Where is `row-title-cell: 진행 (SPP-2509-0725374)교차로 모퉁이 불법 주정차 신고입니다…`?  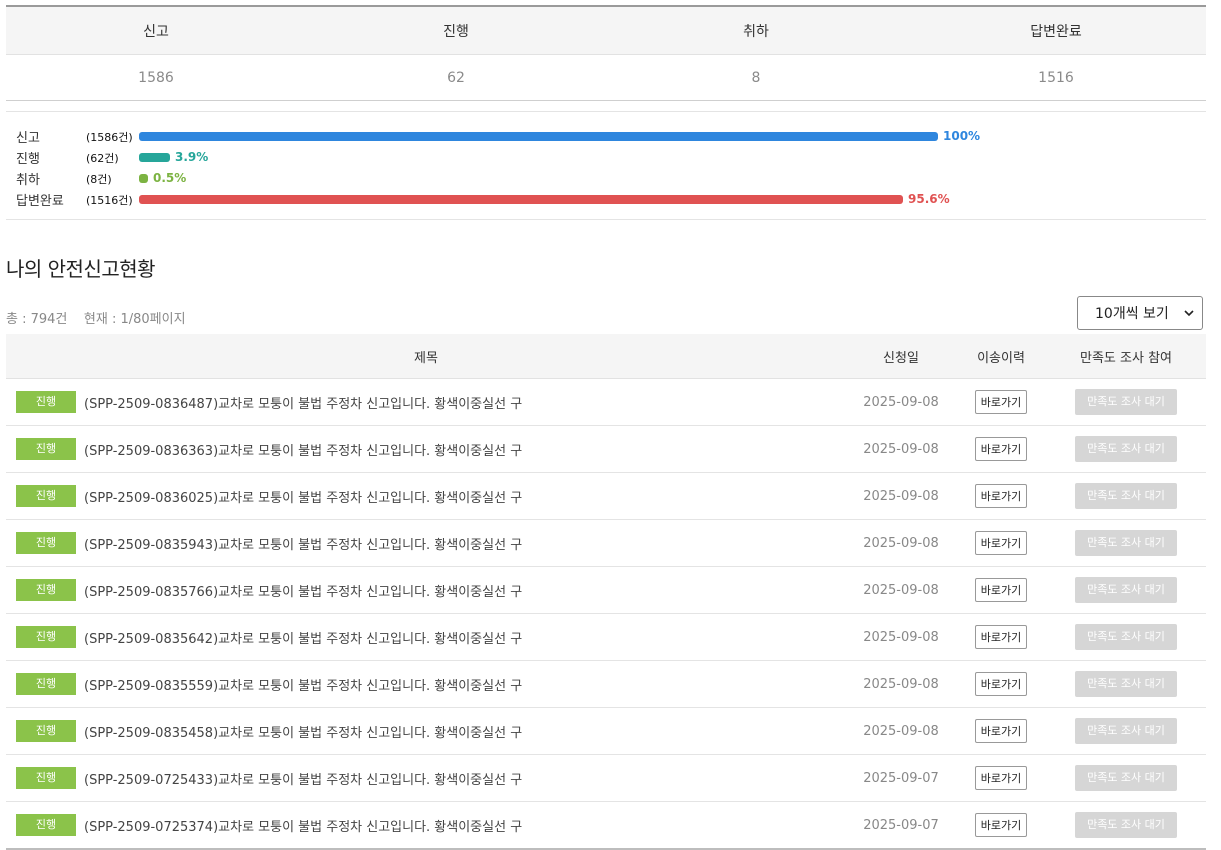 row-title-cell: 진행 (SPP-2509-0725374)교차로 모퉁이 불법 주정차 신고입니다… is located at coordinates (426, 825).